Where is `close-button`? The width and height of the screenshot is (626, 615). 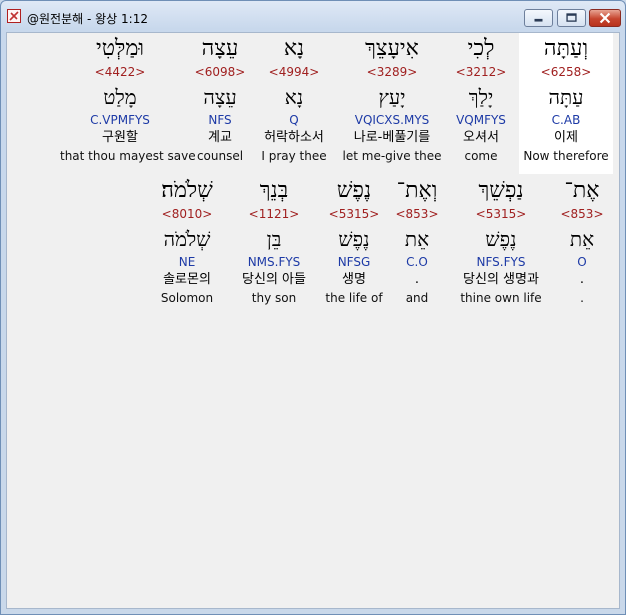 close-button is located at coordinates (605, 18).